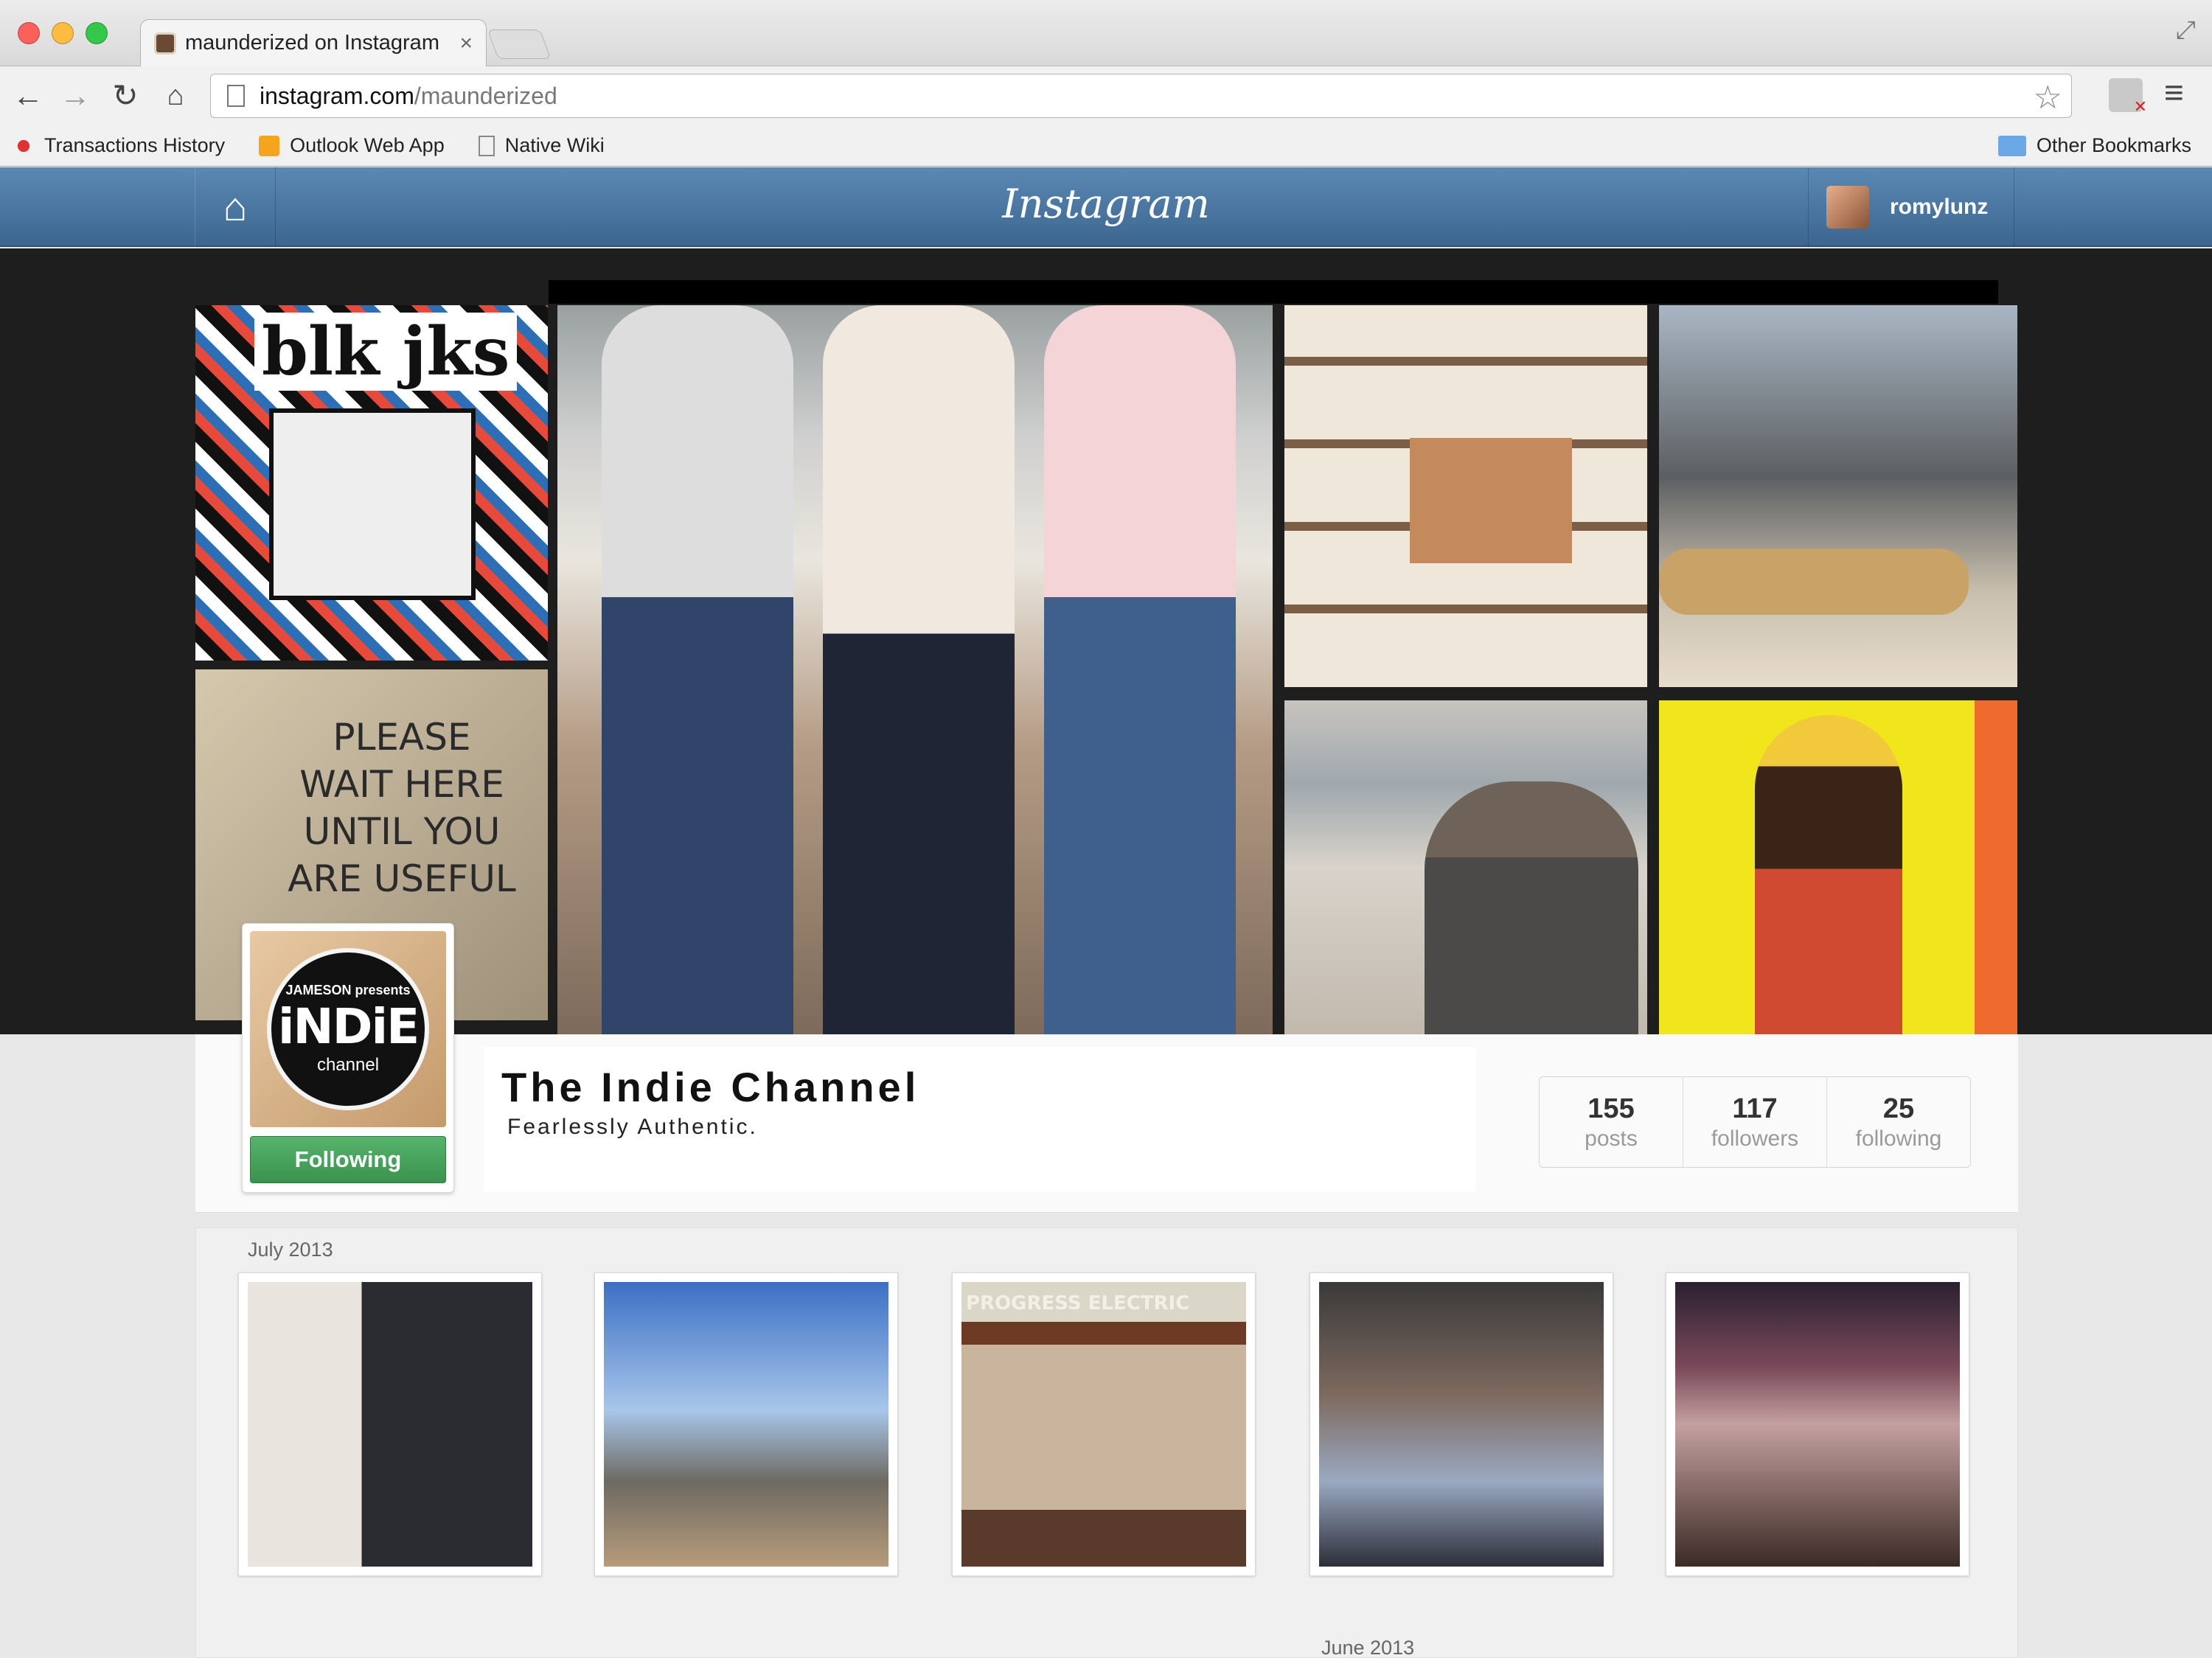 The height and width of the screenshot is (1658, 2212). I want to click on folder-icon, so click(2011, 145).